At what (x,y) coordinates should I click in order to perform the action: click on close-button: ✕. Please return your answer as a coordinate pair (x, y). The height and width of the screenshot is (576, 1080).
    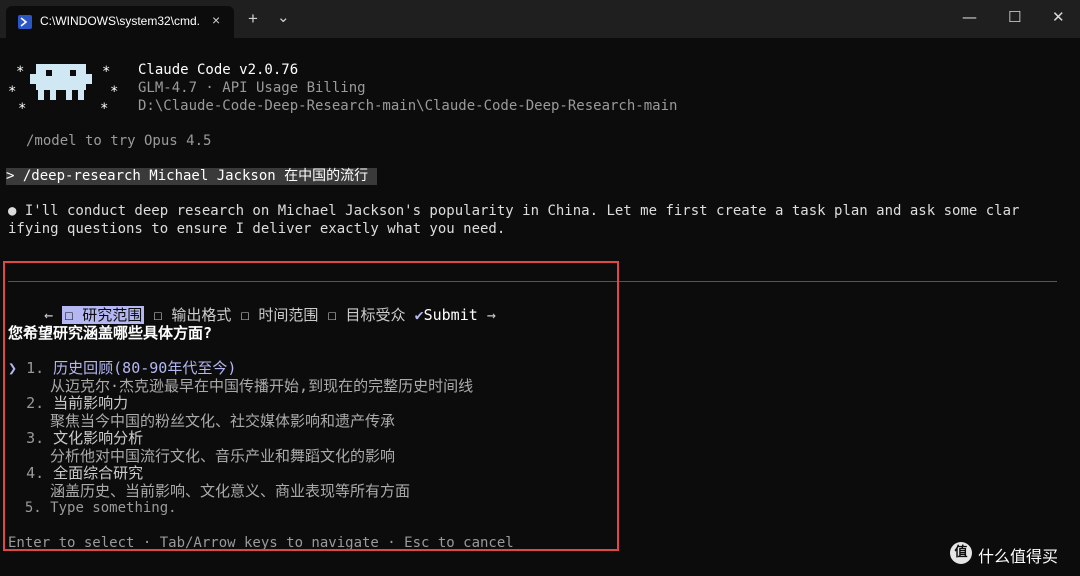
    Looking at the image, I should click on (1058, 17).